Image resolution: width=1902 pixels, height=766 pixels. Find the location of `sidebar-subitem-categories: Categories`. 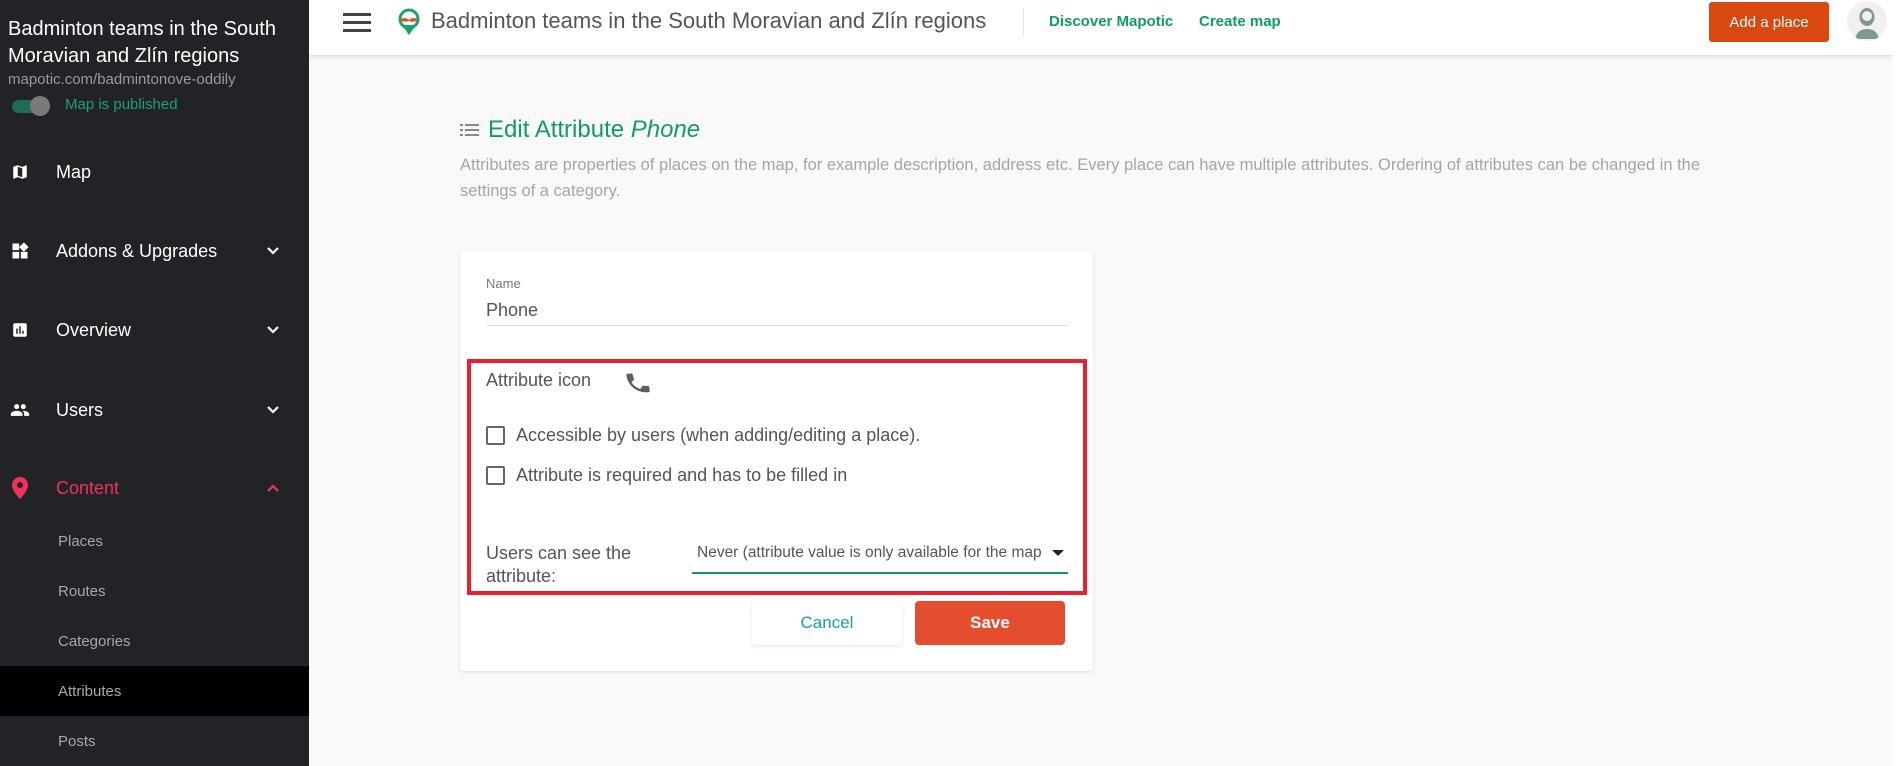

sidebar-subitem-categories: Categories is located at coordinates (154, 641).